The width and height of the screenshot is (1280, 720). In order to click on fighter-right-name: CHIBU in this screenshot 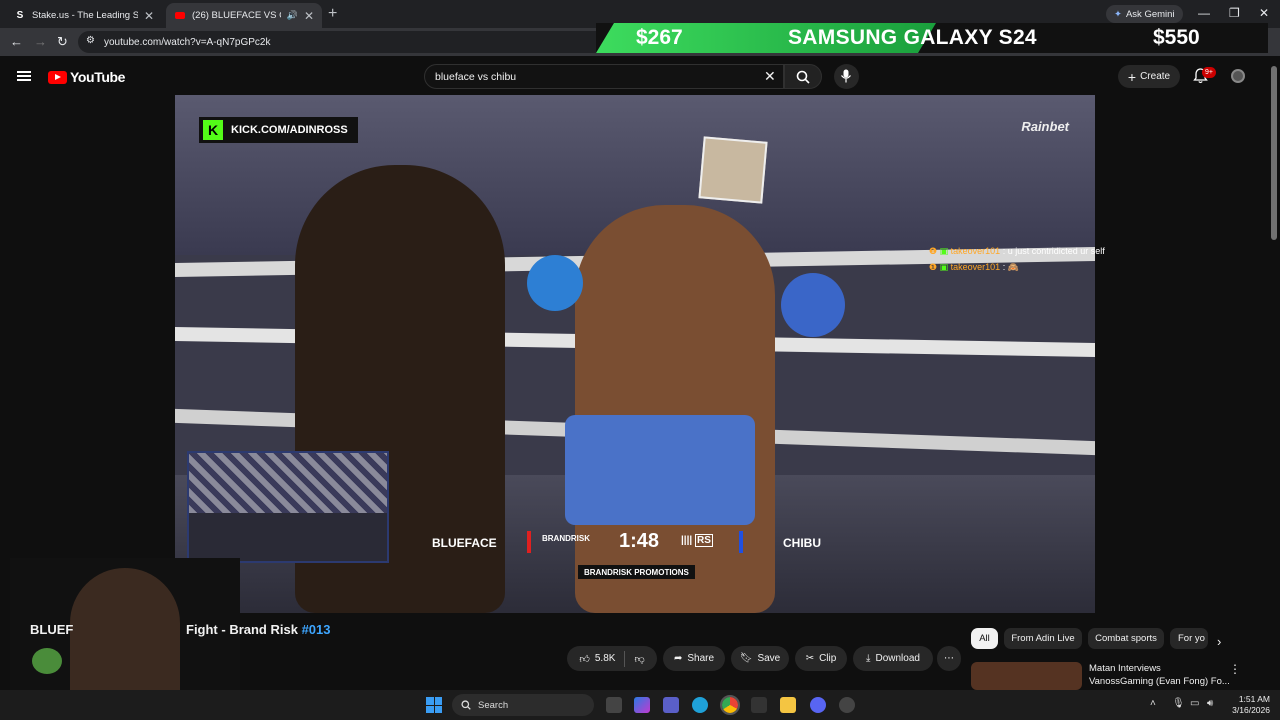, I will do `click(802, 543)`.